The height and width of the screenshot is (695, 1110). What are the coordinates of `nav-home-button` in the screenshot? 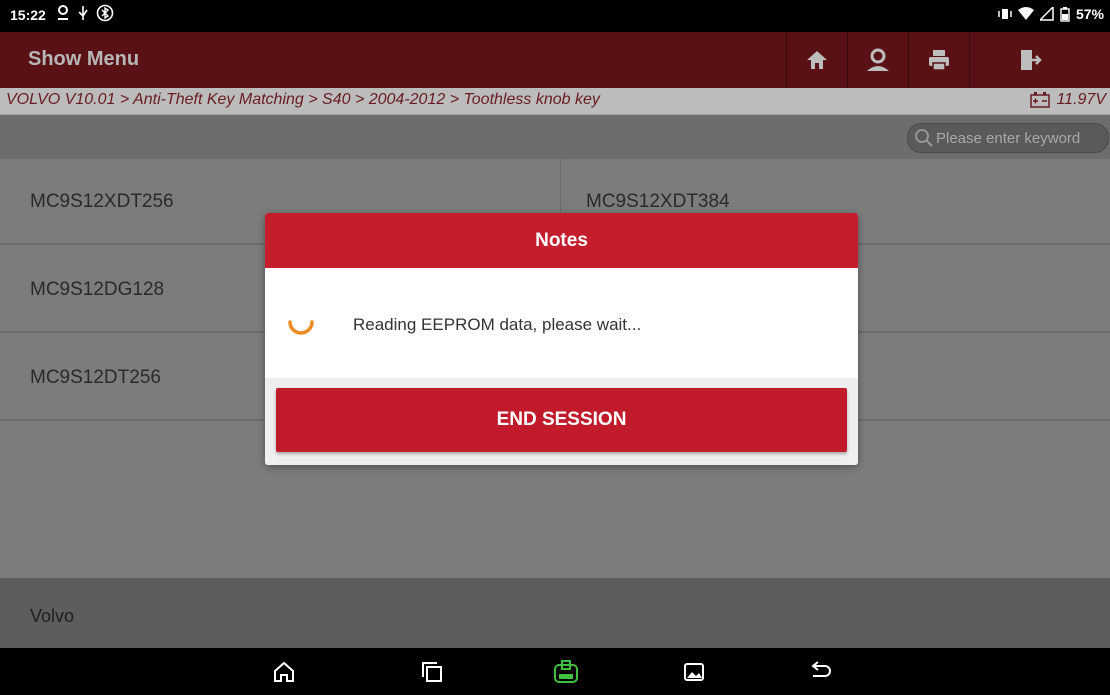 It's located at (284, 672).